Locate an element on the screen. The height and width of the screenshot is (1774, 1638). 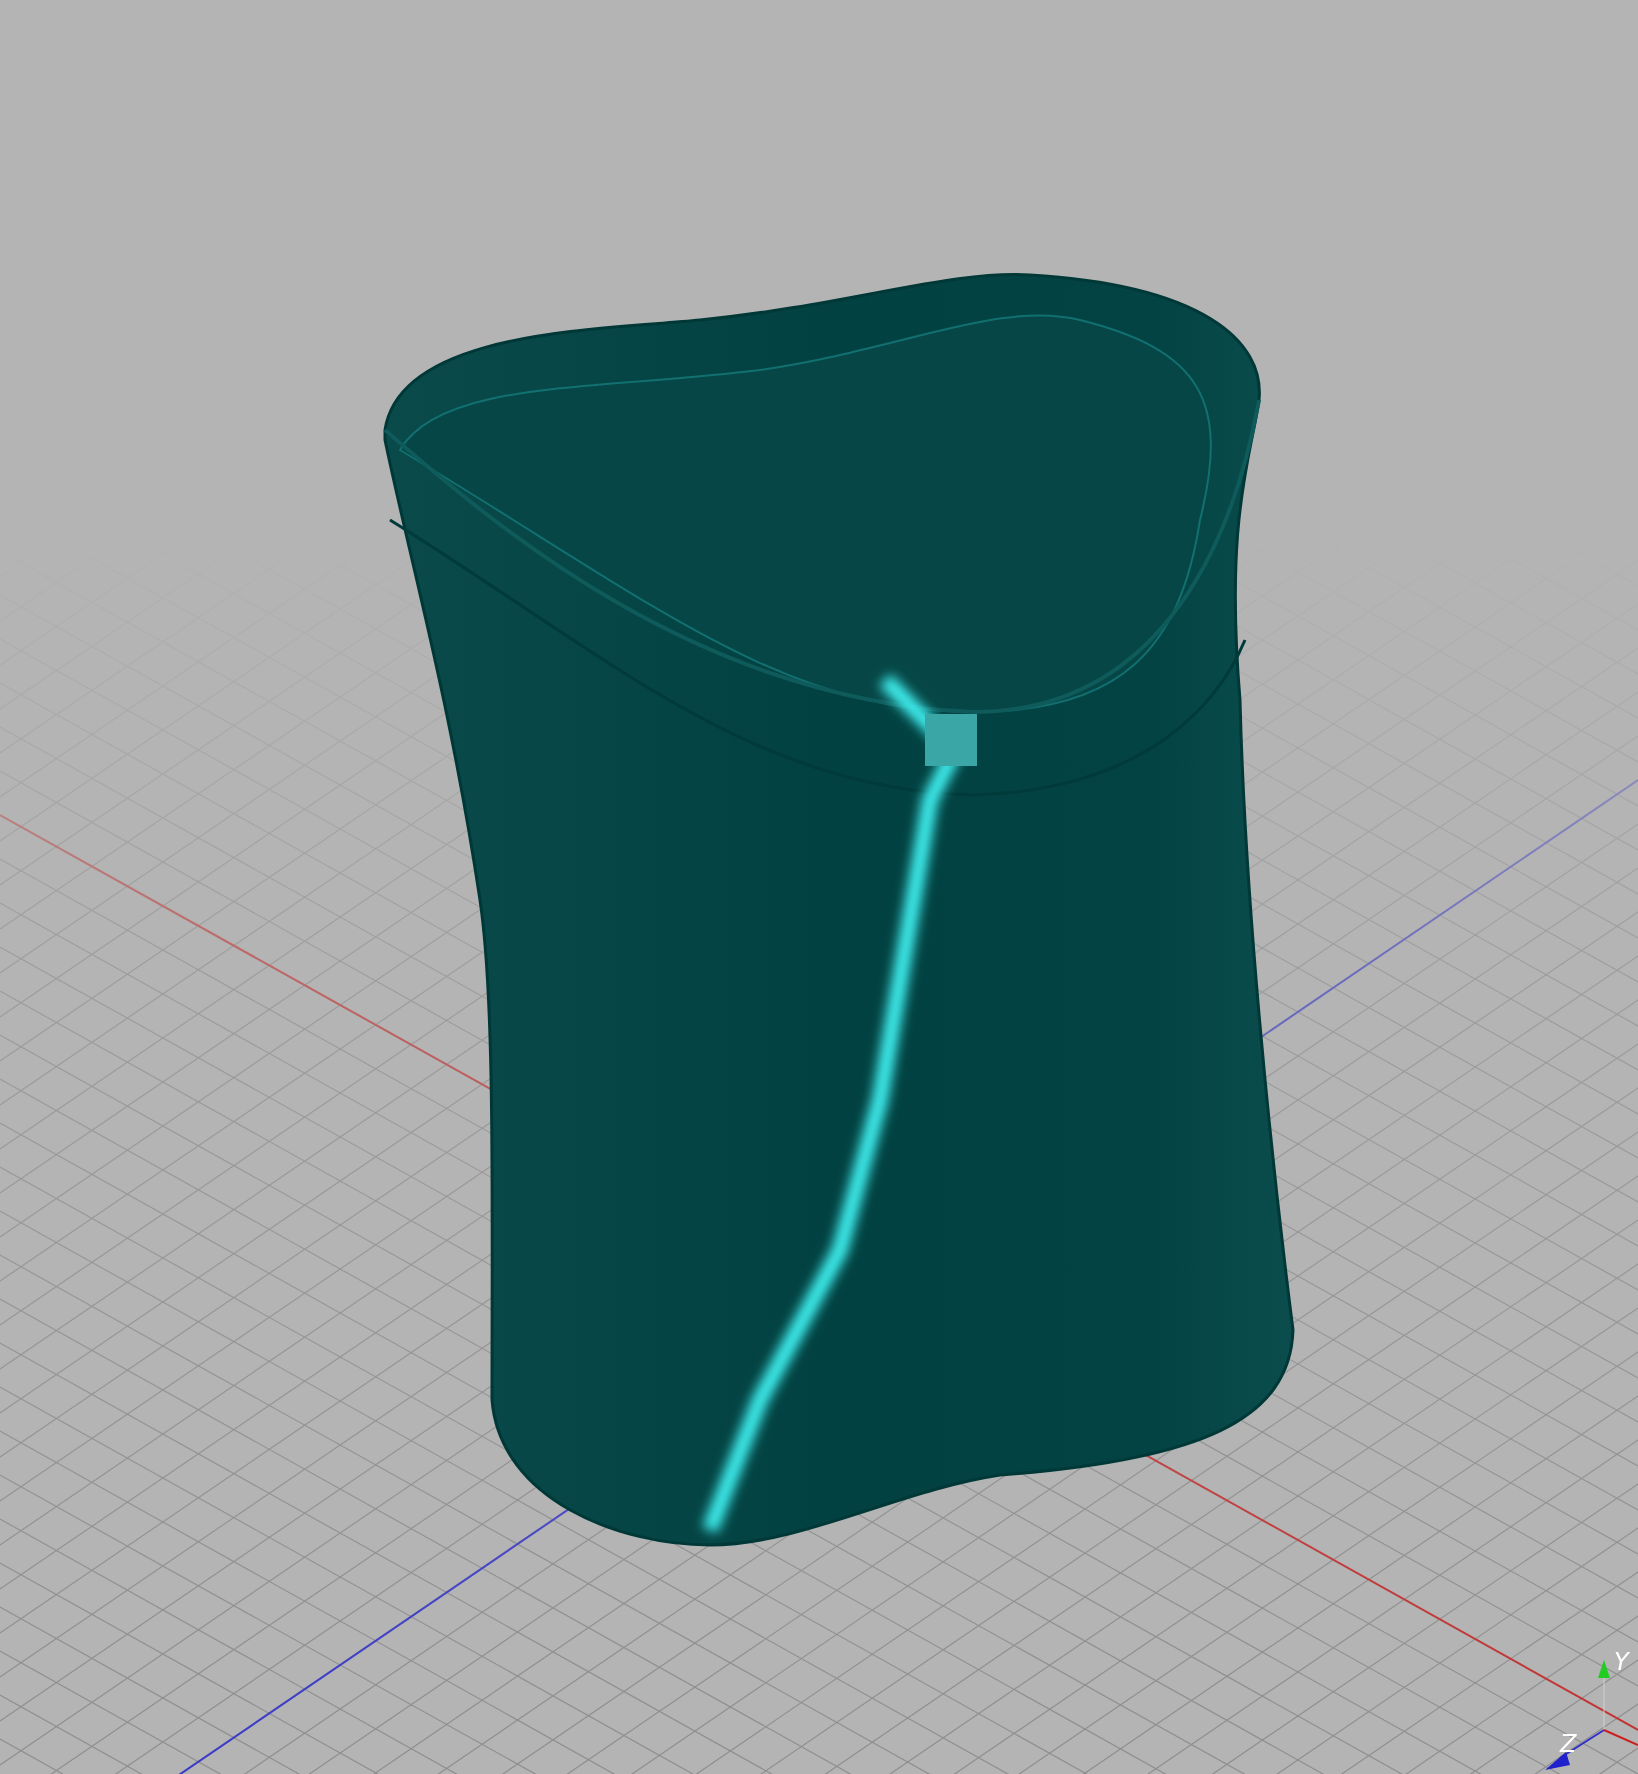
axis-label: Z is located at coordinates (1568, 1744).